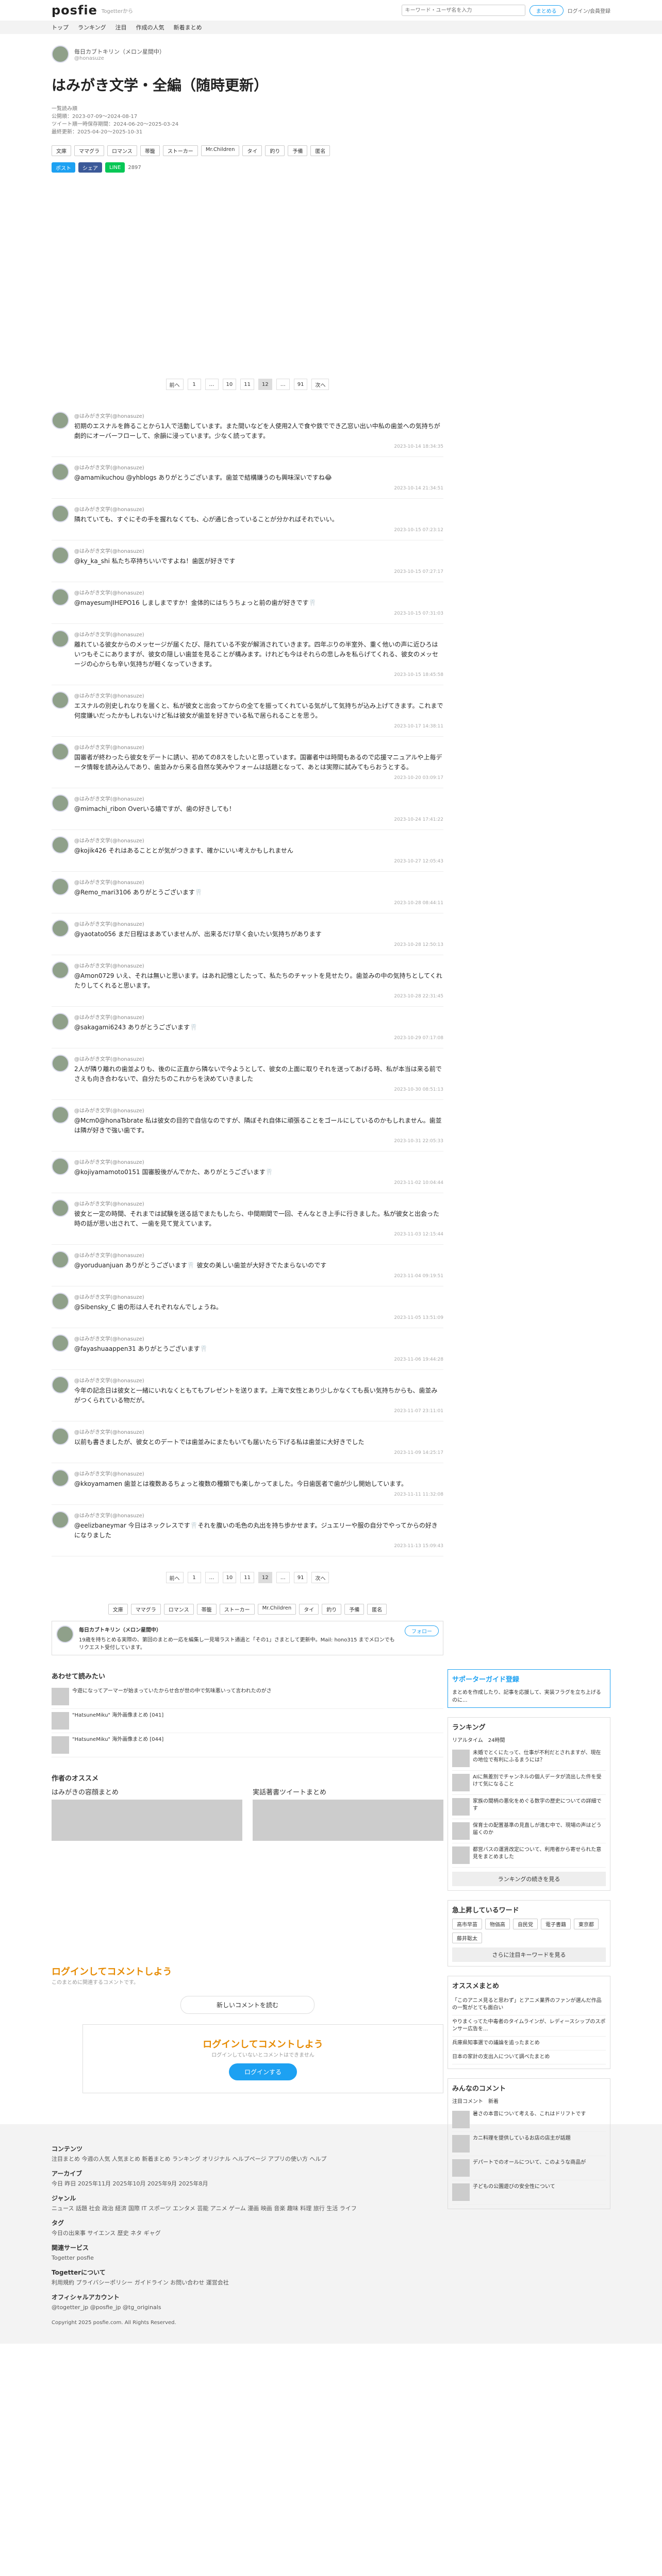 This screenshot has height=2576, width=662. Describe the element at coordinates (422, 1631) in the screenshot. I see `follow-button: フォロー` at that location.